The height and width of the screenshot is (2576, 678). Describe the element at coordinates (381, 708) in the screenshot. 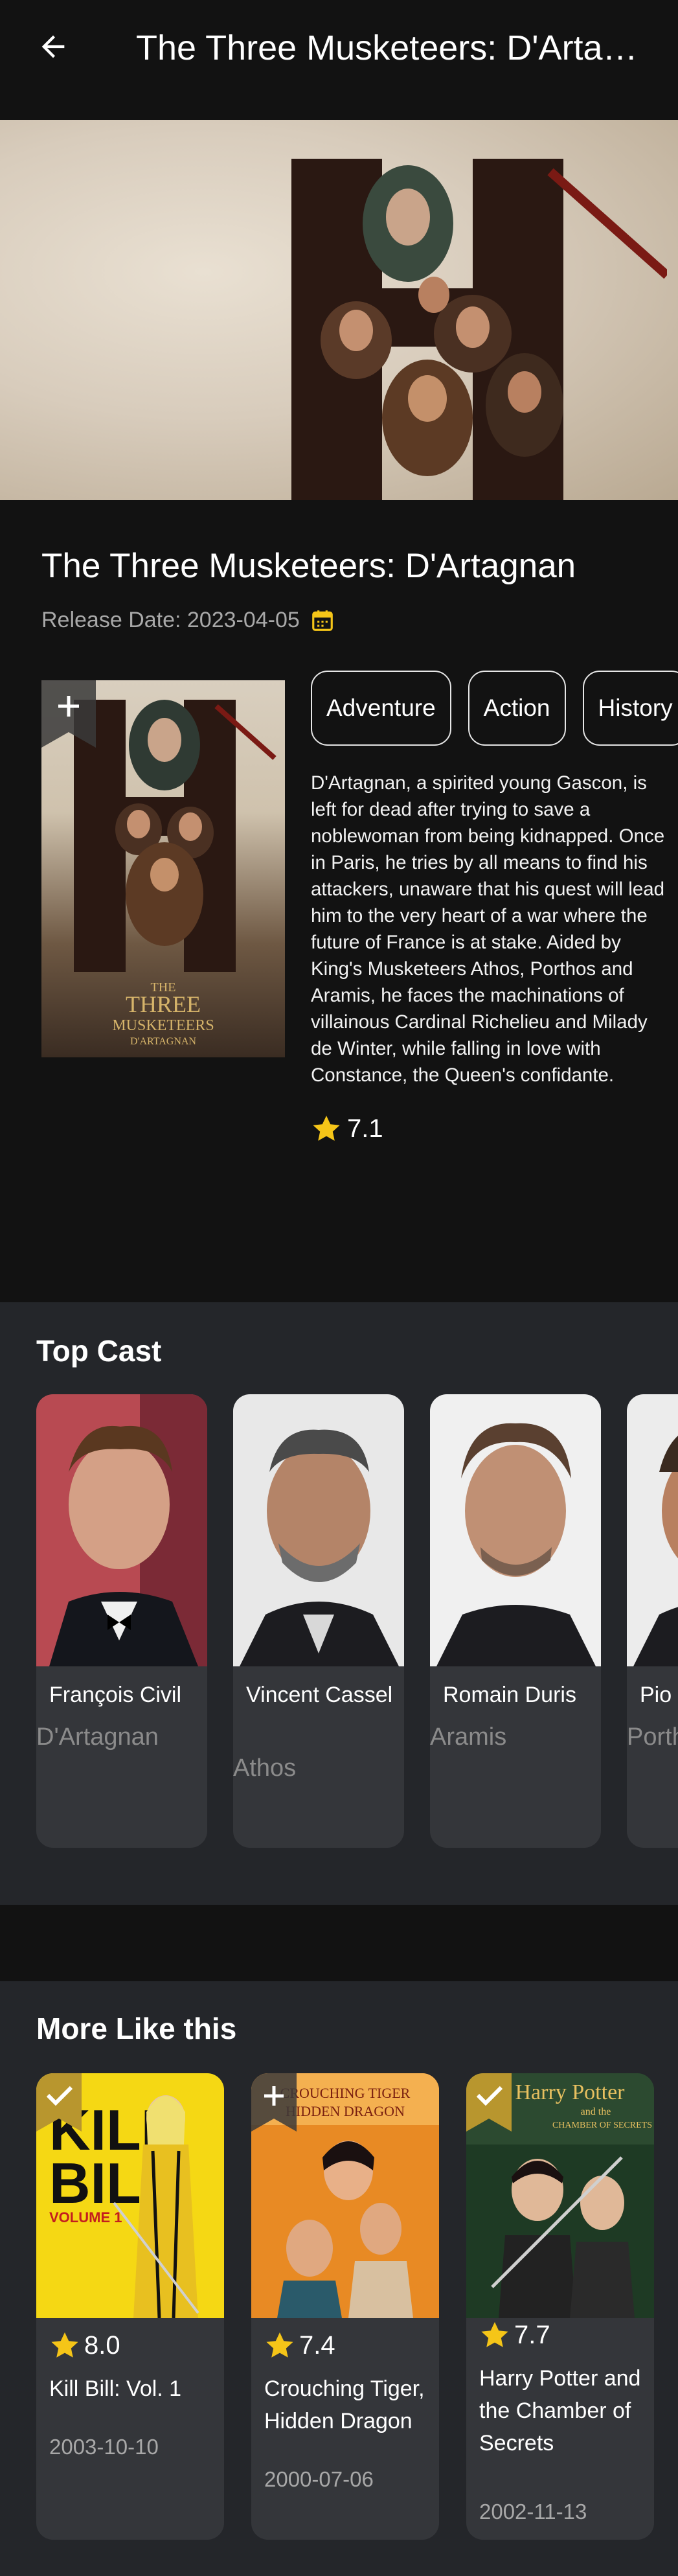

I see `genre-chip: Adventure` at that location.